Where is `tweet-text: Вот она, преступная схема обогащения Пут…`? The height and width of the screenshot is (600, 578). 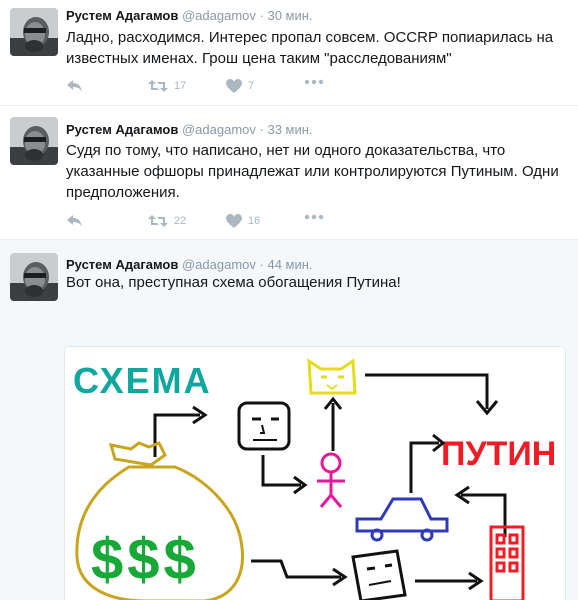
tweet-text: Вот она, преступная схема обогащения Пут… is located at coordinates (233, 282).